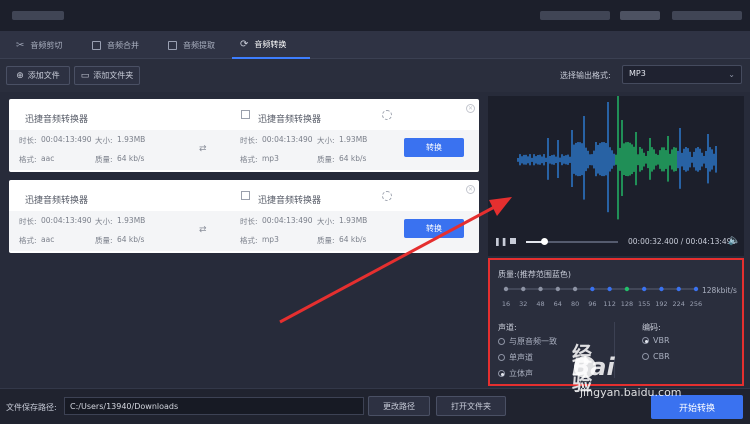 The width and height of the screenshot is (750, 424). What do you see at coordinates (43, 75) in the screenshot?
I see `add-file-label: 添加文件` at bounding box center [43, 75].